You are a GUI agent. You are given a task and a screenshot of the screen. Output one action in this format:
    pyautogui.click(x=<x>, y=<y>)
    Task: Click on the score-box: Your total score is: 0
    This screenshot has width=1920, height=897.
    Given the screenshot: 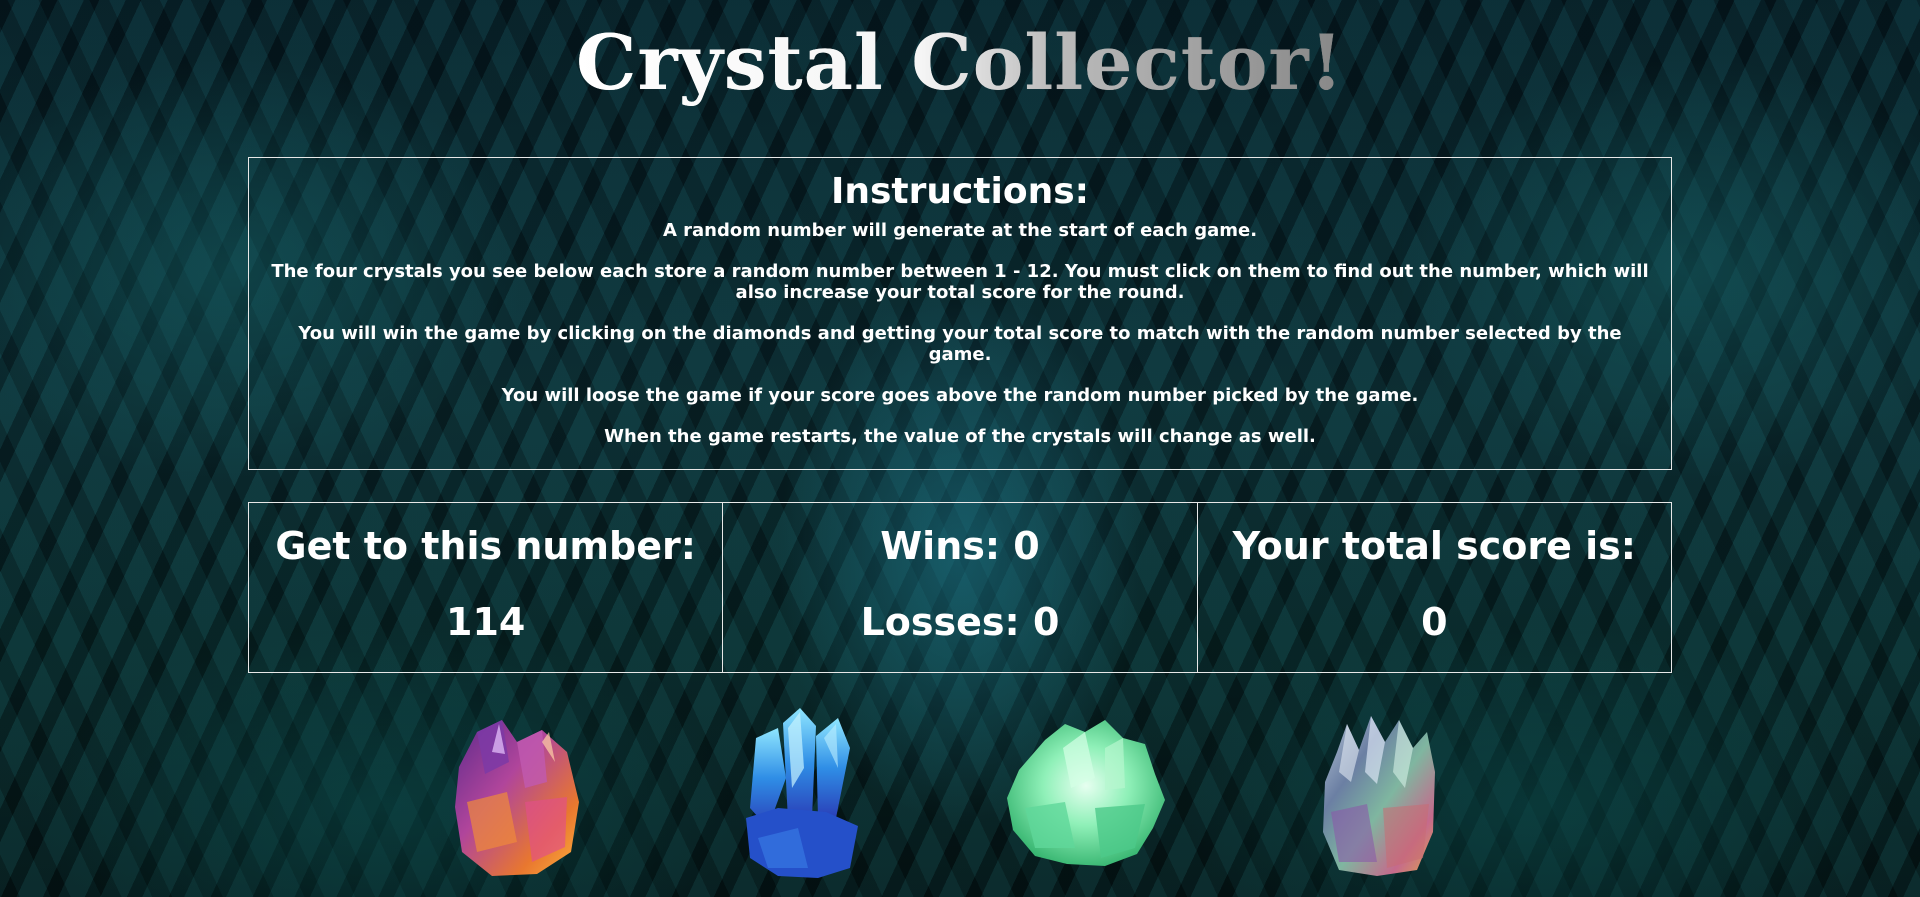 What is the action you would take?
    pyautogui.click(x=1434, y=587)
    